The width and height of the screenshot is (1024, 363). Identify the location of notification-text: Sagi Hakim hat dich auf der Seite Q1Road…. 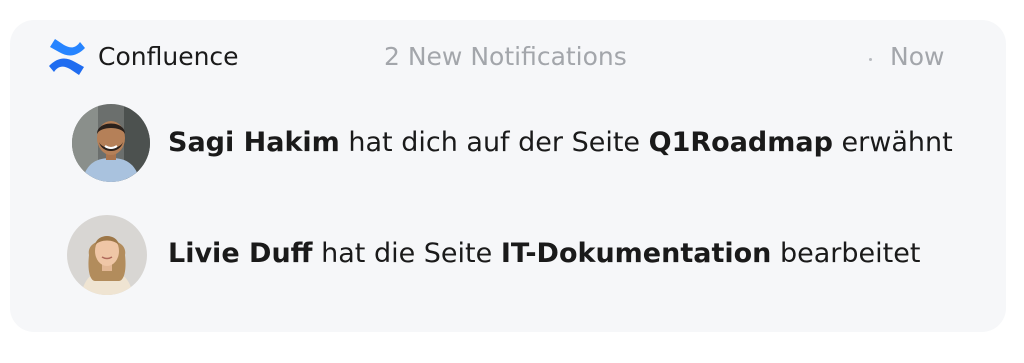
(560, 143).